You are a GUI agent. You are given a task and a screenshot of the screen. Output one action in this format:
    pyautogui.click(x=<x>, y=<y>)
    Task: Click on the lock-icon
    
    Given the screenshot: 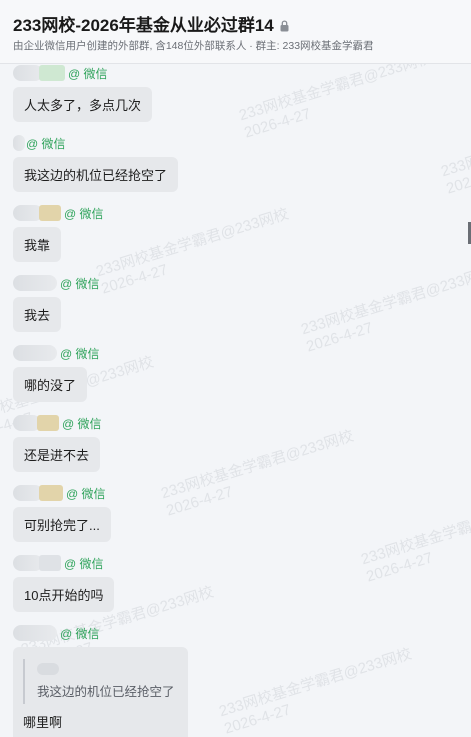 What is the action you would take?
    pyautogui.click(x=284, y=27)
    